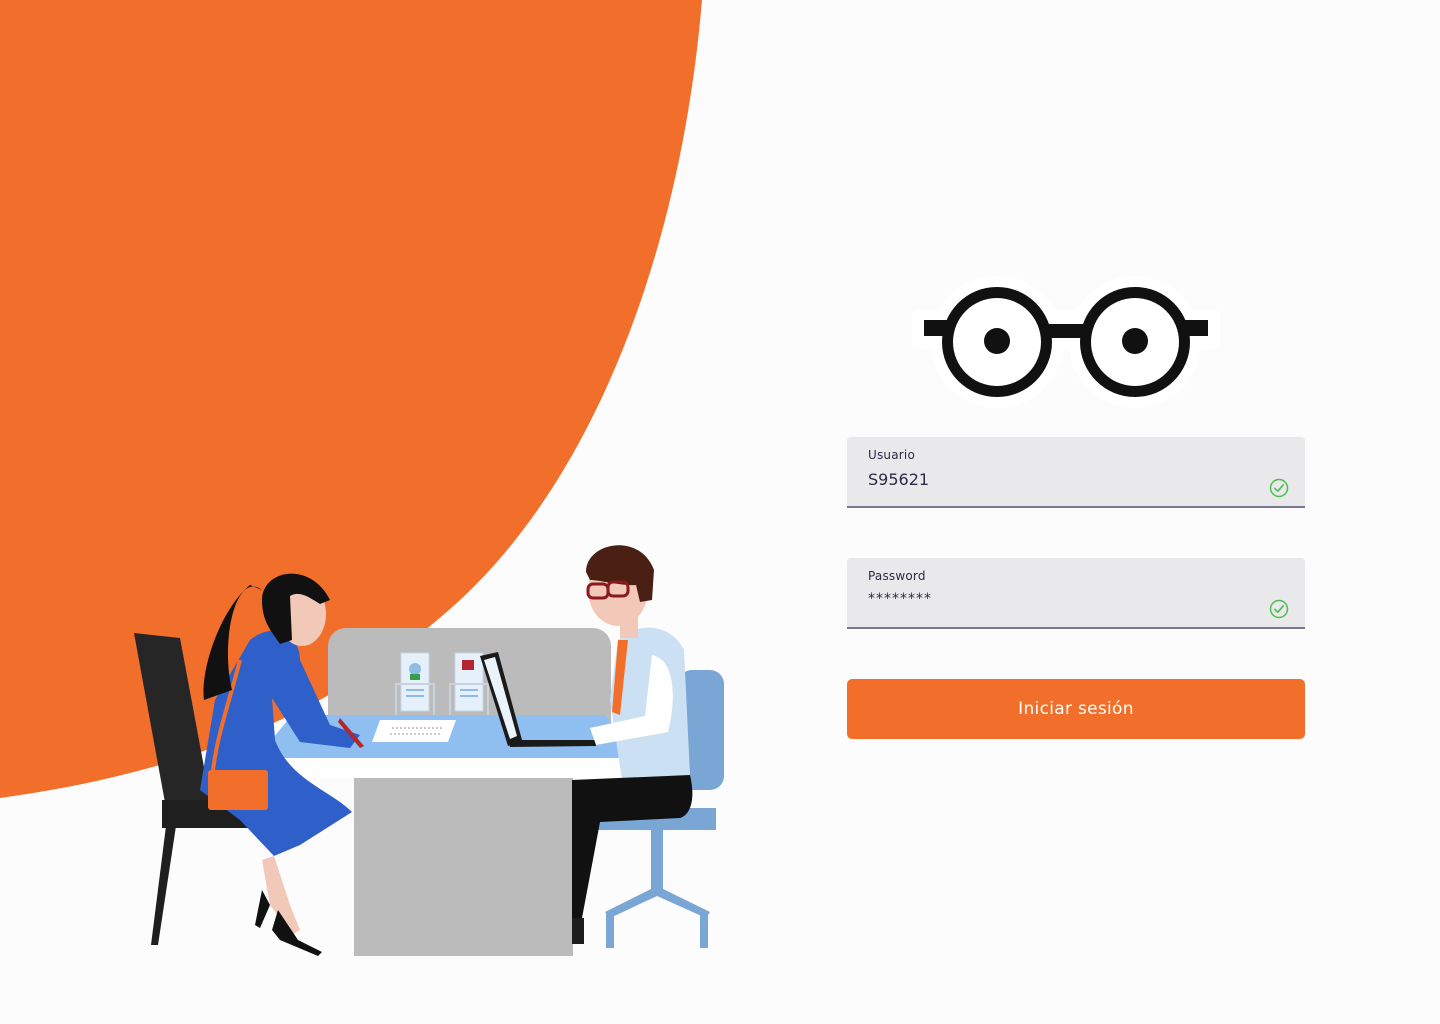 Image resolution: width=1440 pixels, height=1024 pixels. What do you see at coordinates (892, 455) in the screenshot?
I see `username-label: Usuario` at bounding box center [892, 455].